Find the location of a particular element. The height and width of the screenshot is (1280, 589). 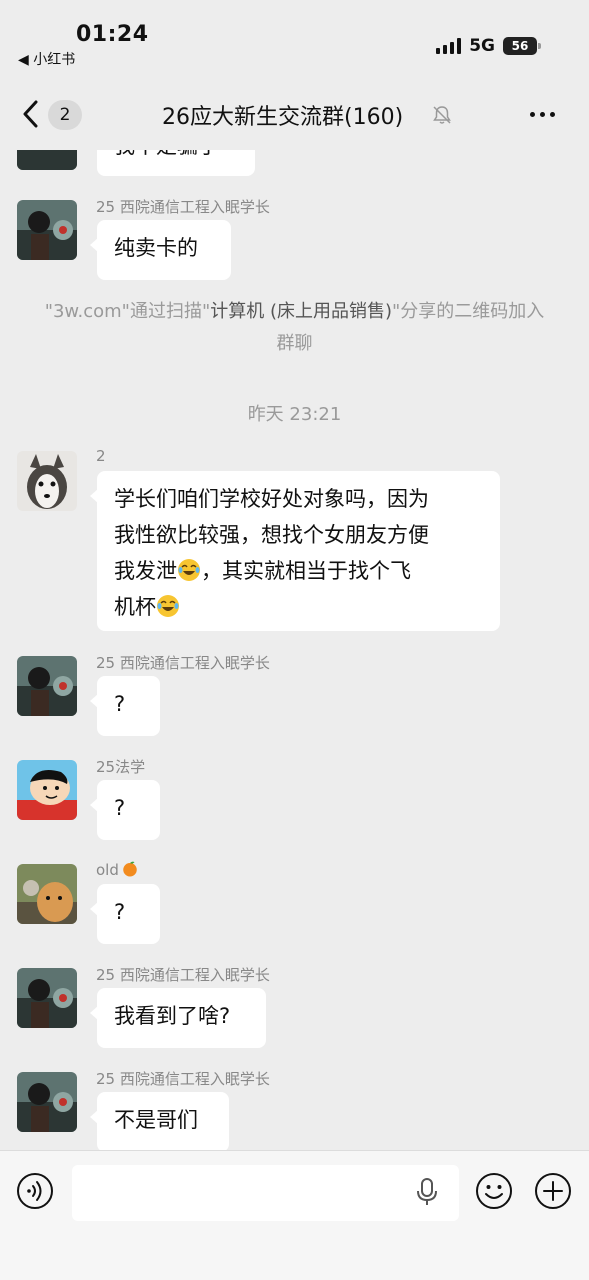

status-indicators: 5G 56 is located at coordinates (488, 46).